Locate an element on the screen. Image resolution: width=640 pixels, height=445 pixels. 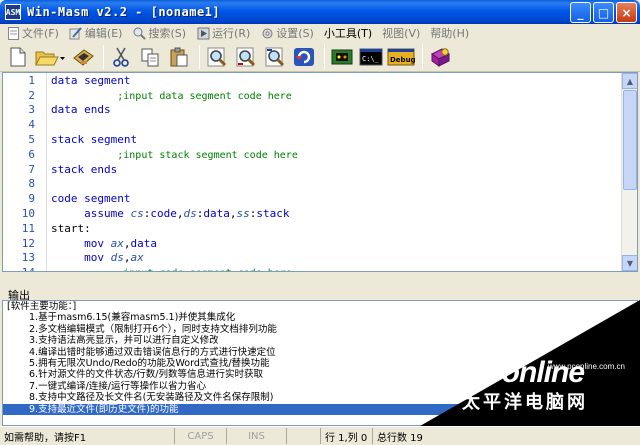
debug-icon: Debug is located at coordinates (401, 56).